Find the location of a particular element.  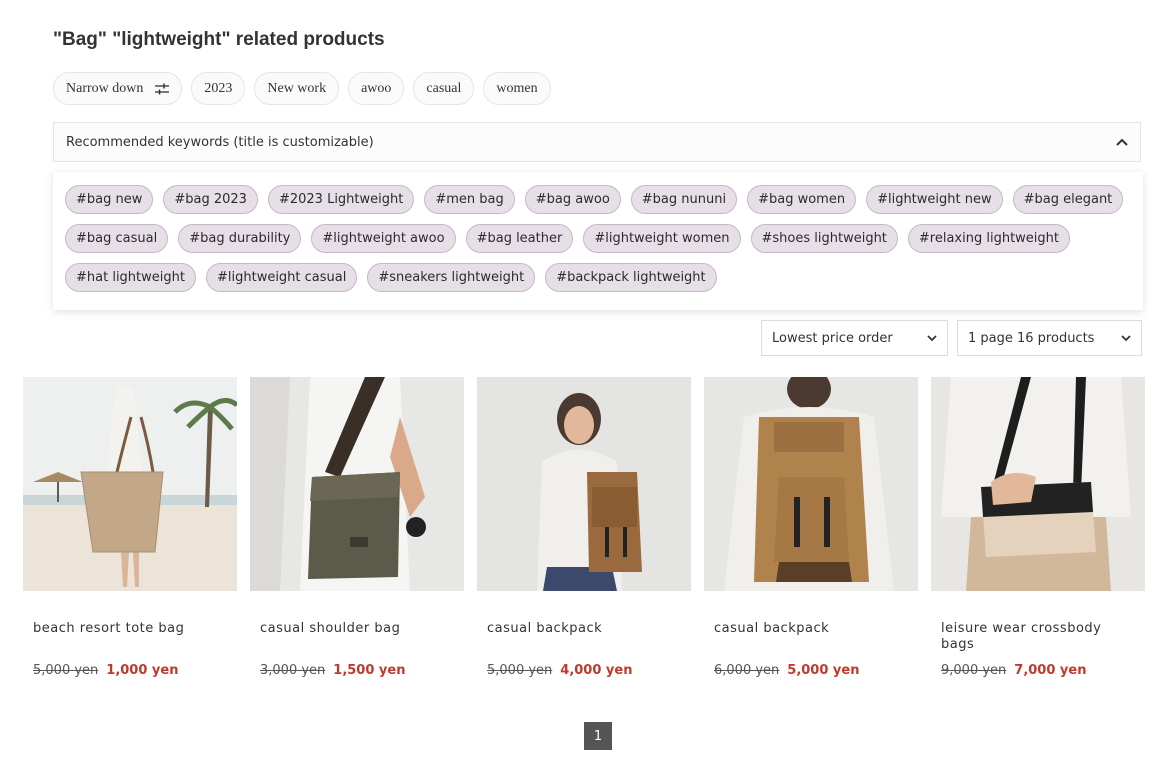

product-prices: 9,000 yen 7,000 yen is located at coordinates (1038, 670).